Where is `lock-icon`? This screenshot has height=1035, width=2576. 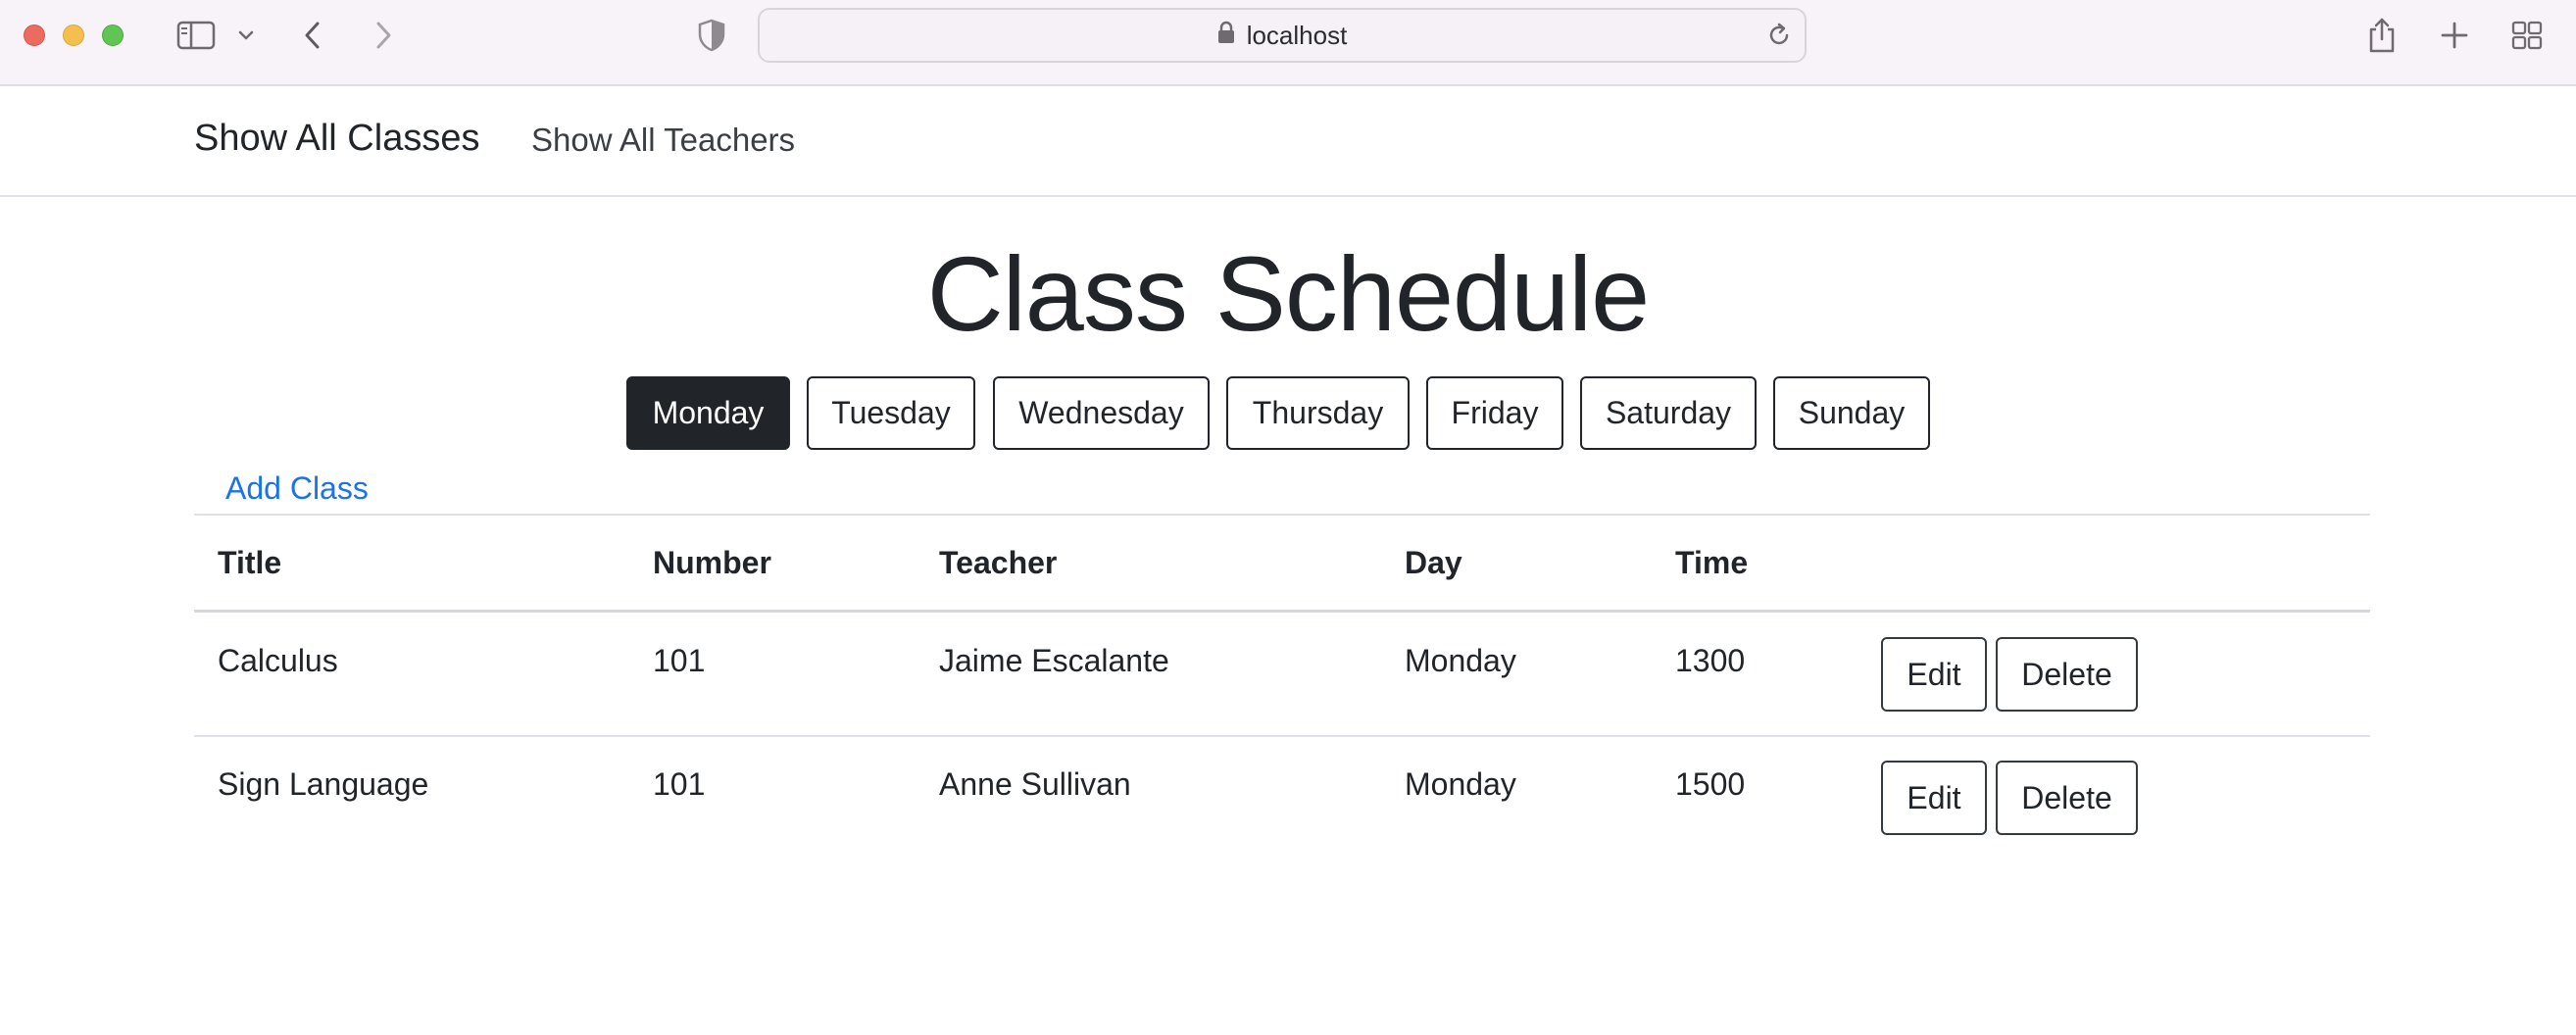 lock-icon is located at coordinates (1226, 36).